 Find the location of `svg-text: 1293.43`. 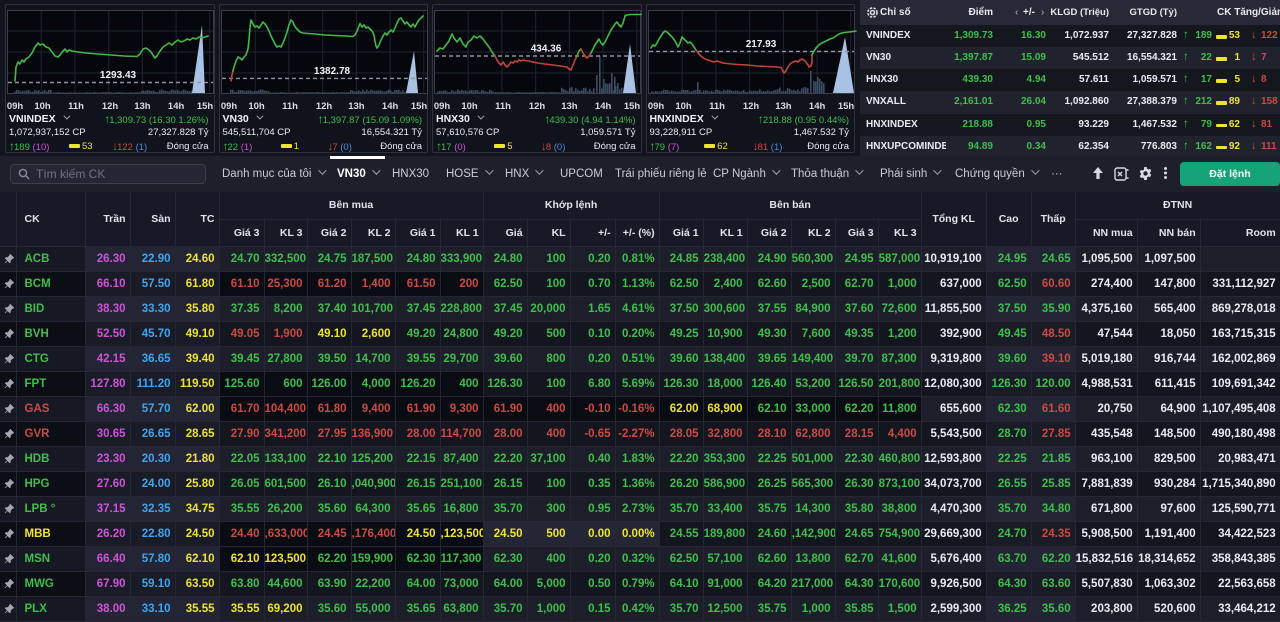

svg-text: 1293.43 is located at coordinates (118, 75).